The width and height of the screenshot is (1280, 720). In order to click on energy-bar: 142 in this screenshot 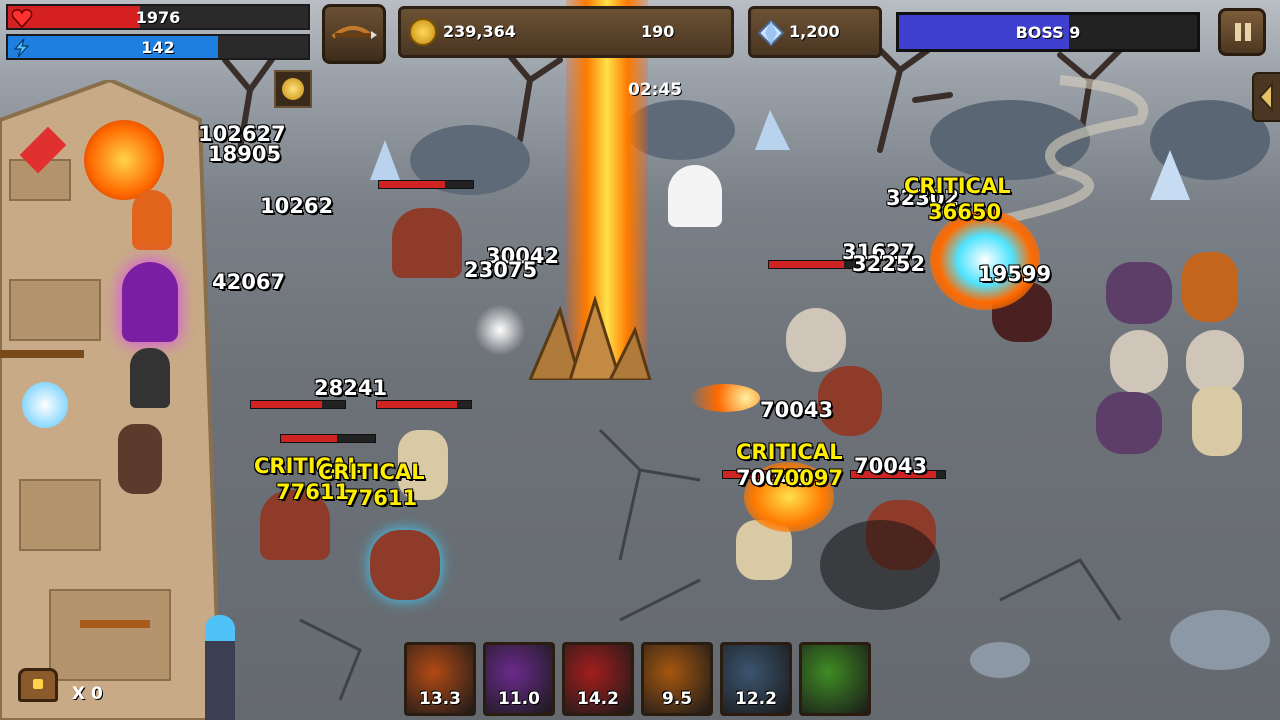, I will do `click(158, 47)`.